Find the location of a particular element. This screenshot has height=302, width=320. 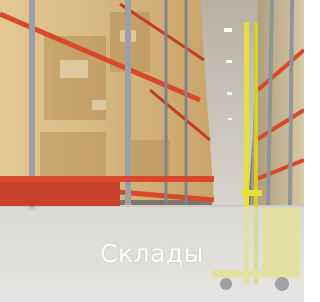

ceiling-lamp-icon is located at coordinates (228, 30).